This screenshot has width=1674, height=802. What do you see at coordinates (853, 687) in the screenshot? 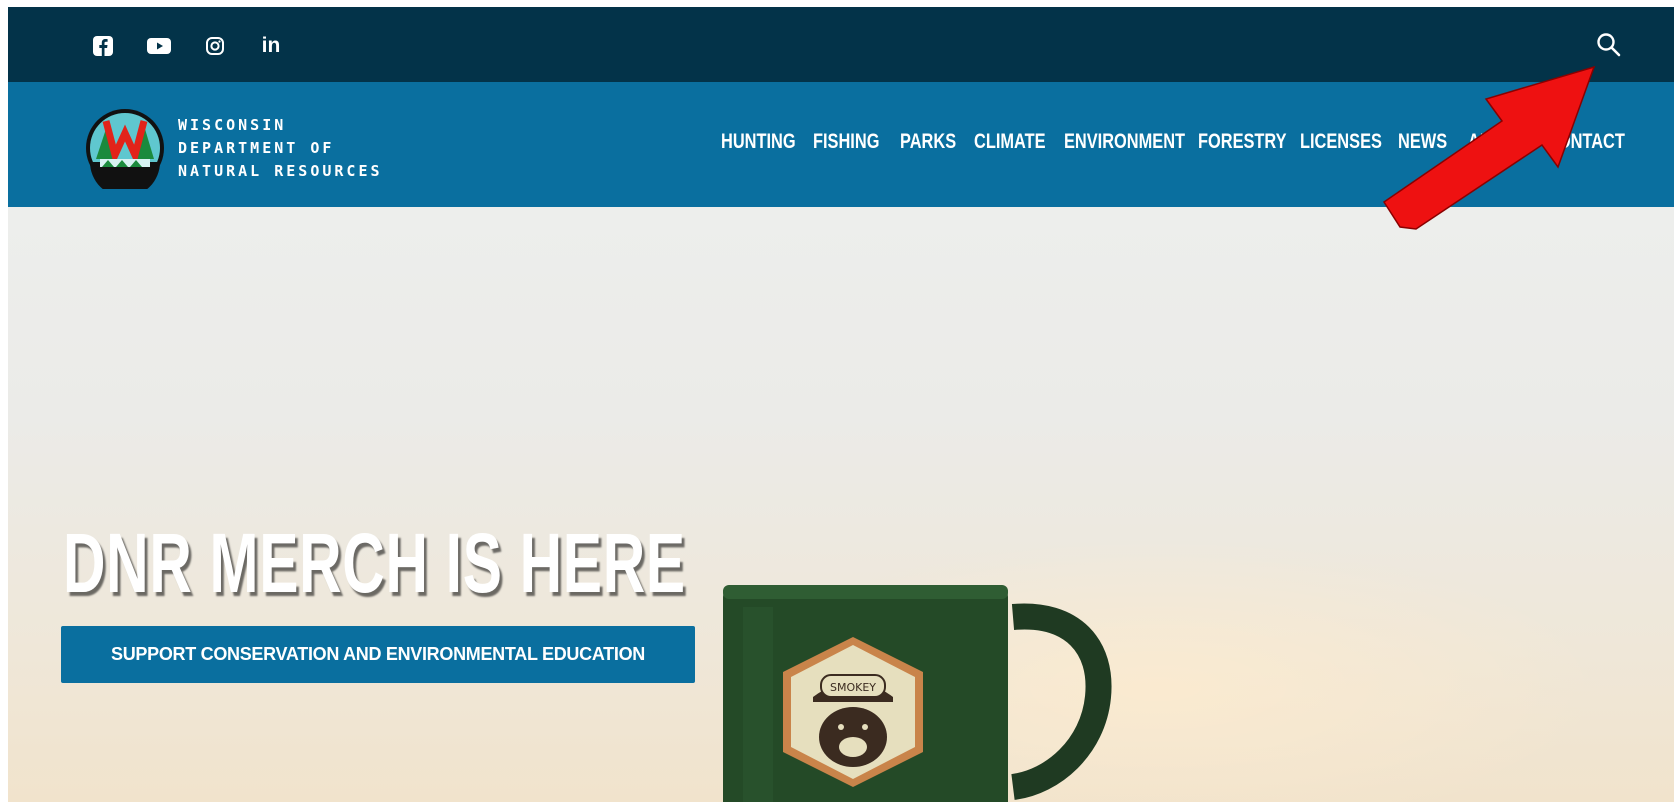
I see `mug-badge-text: SMOKEY` at bounding box center [853, 687].